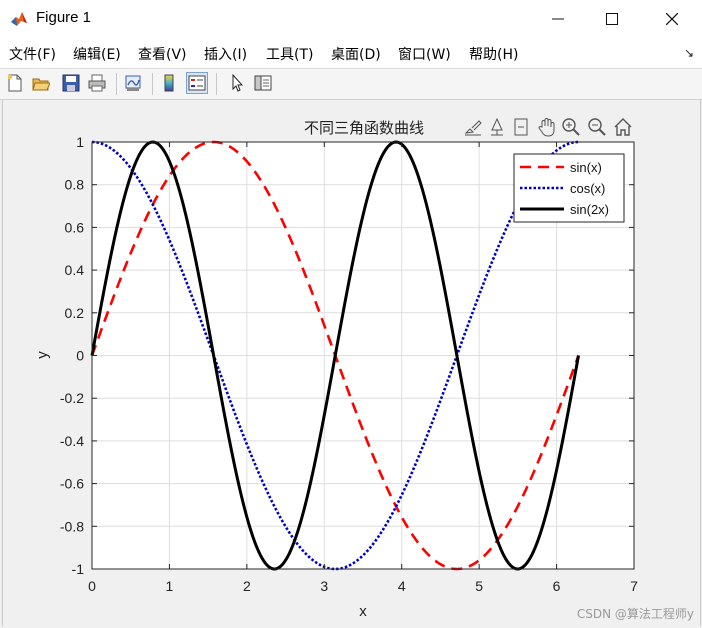  I want to click on data-tips-button, so click(497, 127).